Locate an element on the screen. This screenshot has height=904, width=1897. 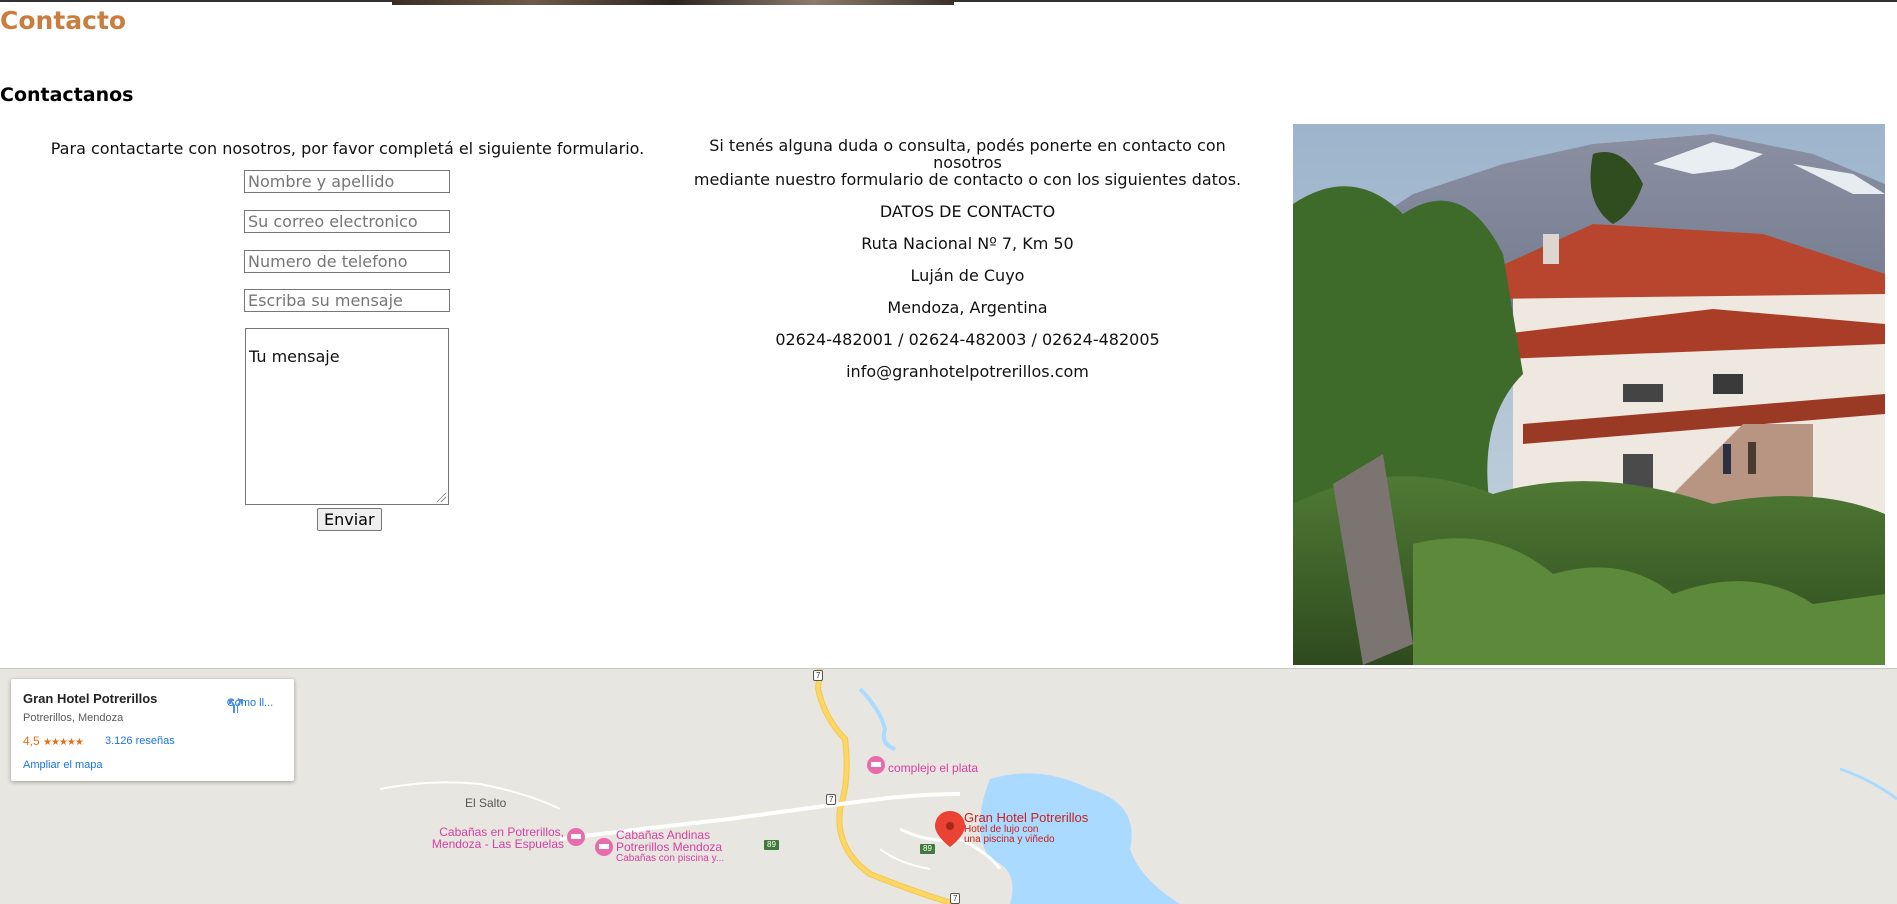
enlarge-map-link: Ampliar el mapa is located at coordinates (62, 765).